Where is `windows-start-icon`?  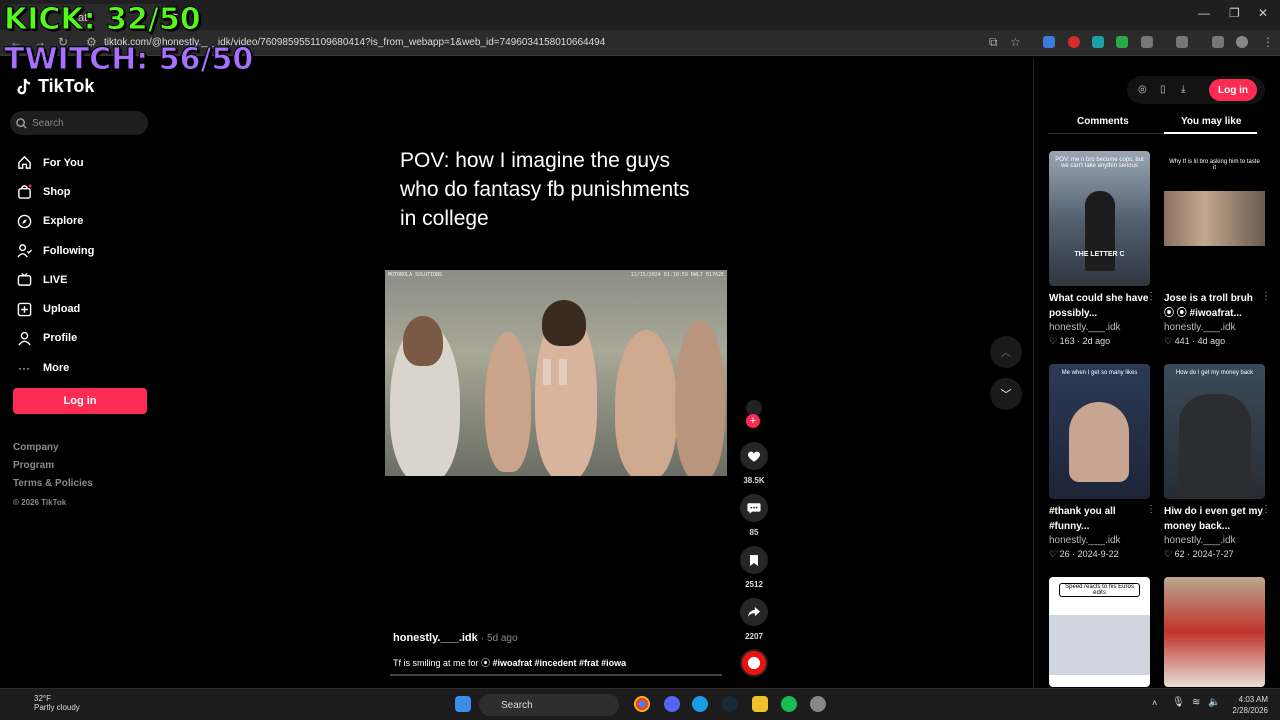
windows-start-icon is located at coordinates (463, 704).